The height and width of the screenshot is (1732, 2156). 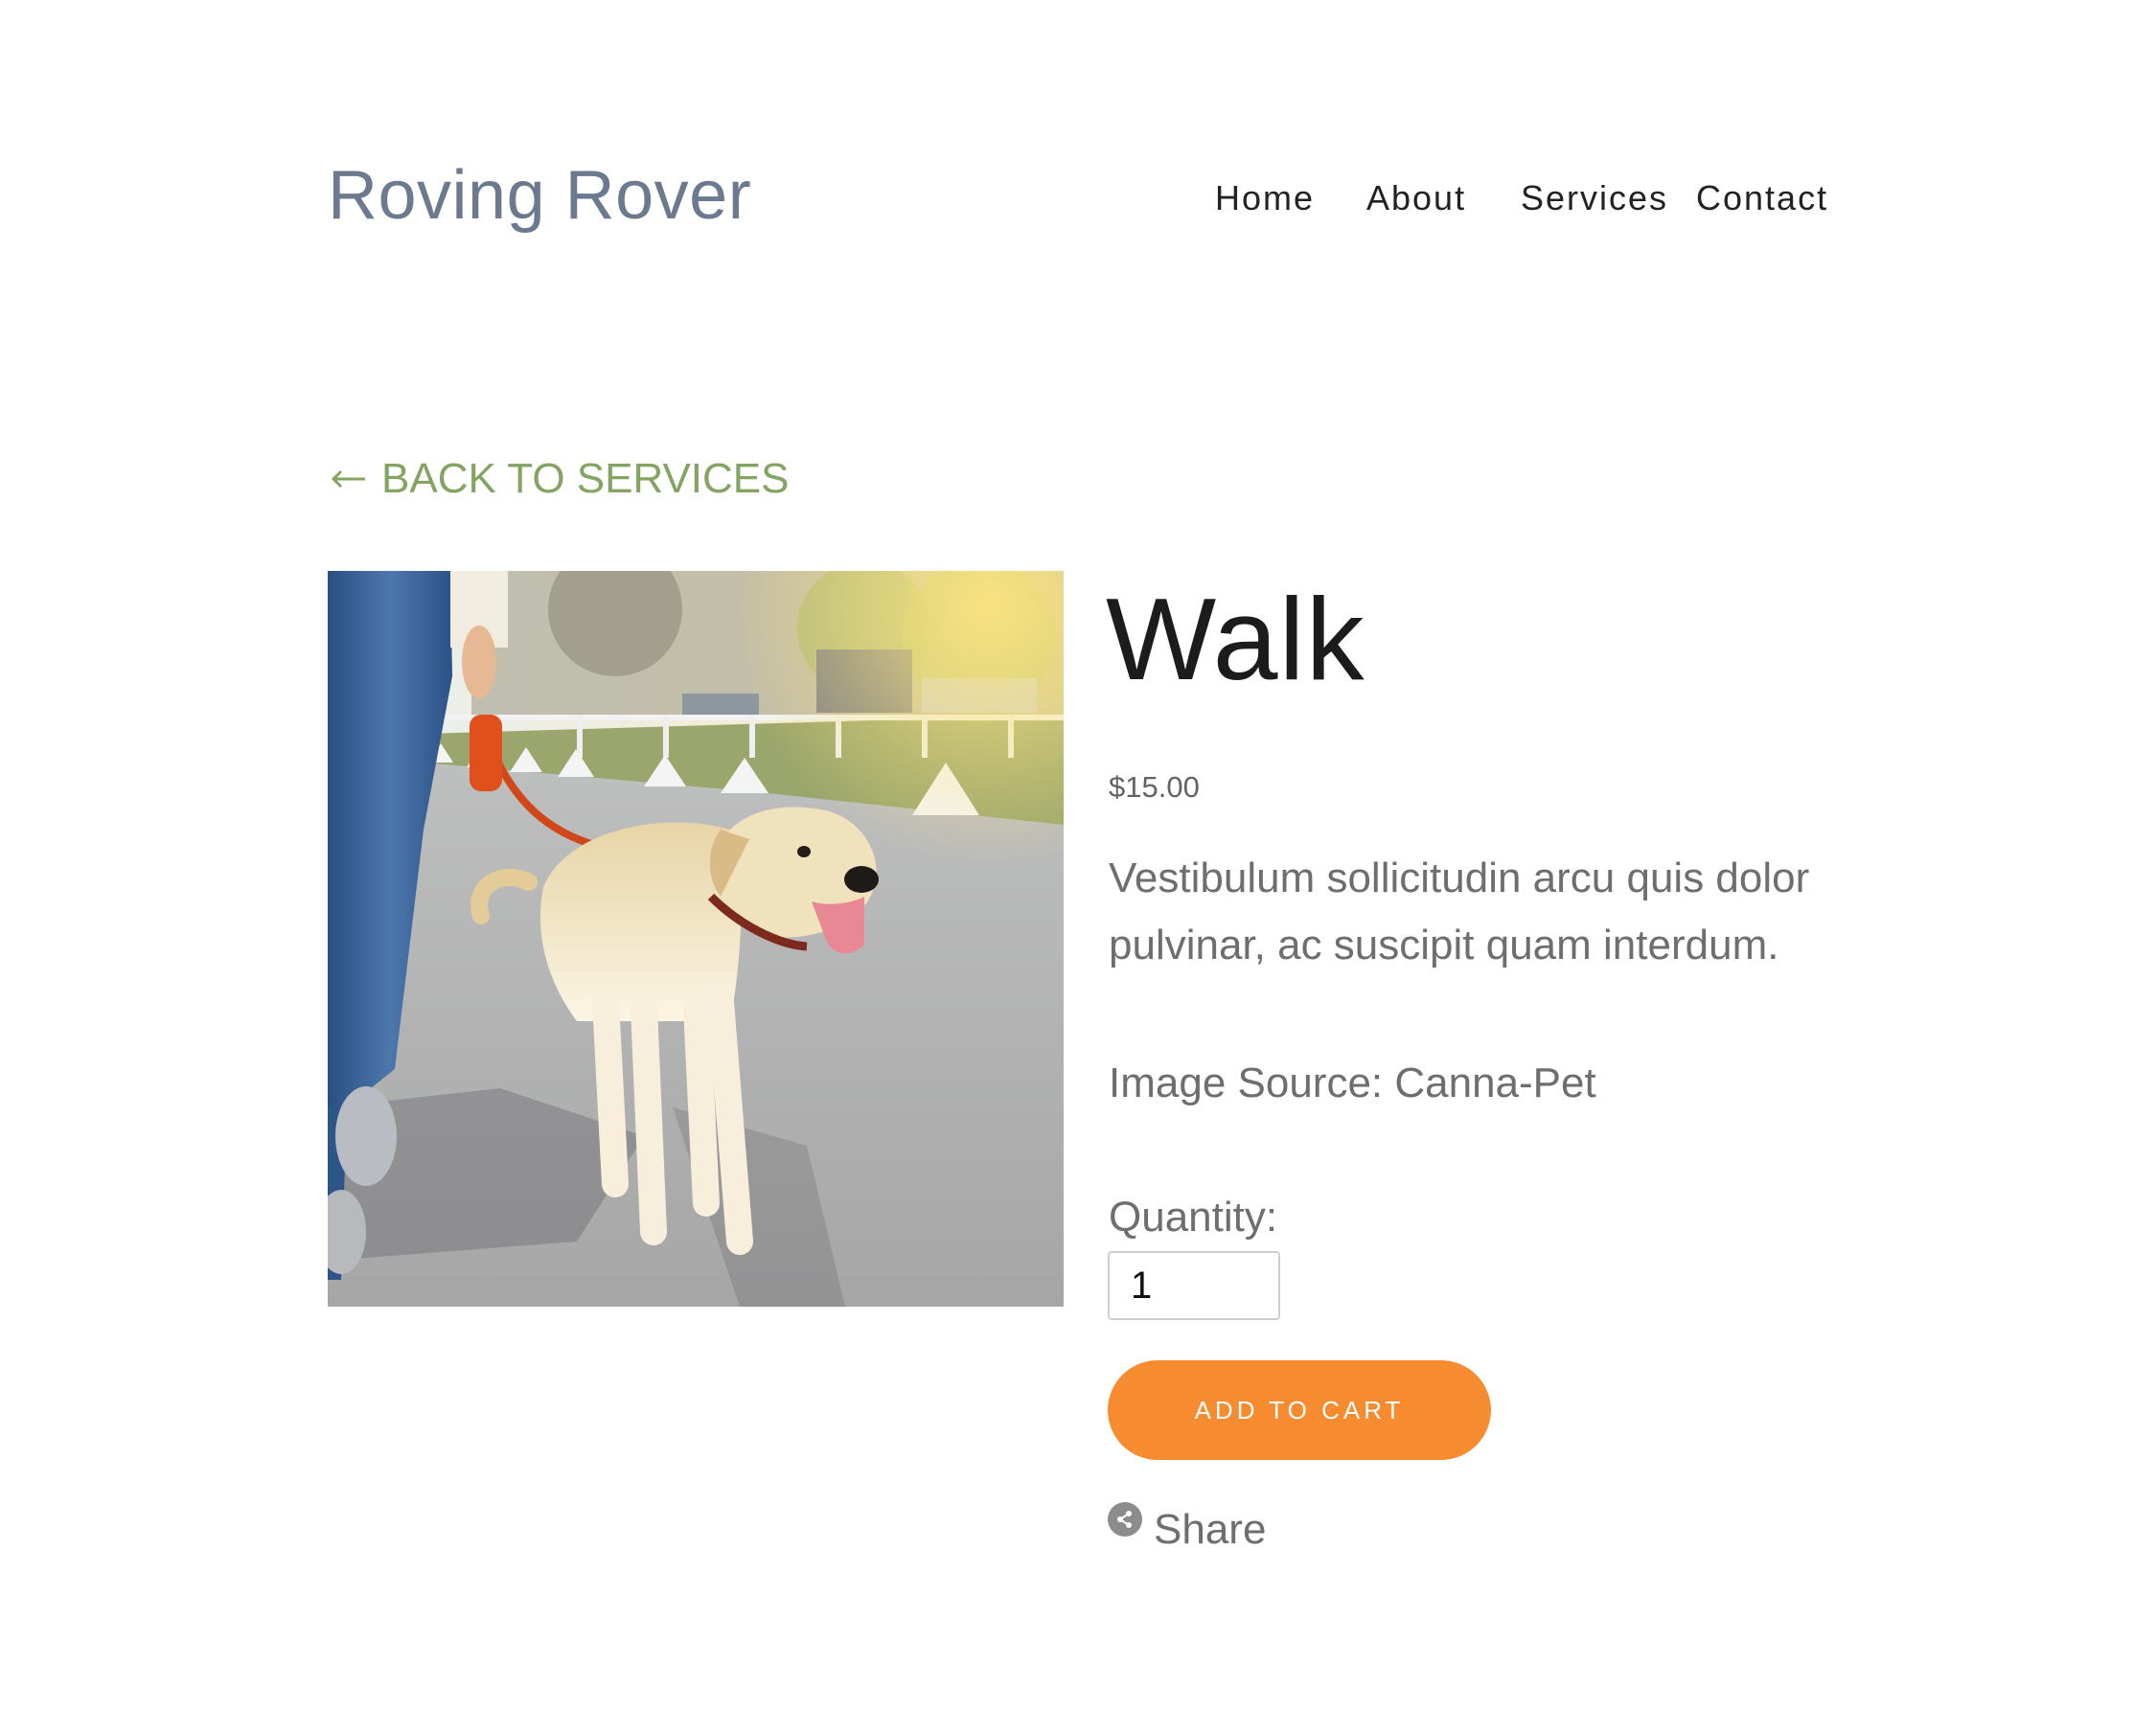 I want to click on product-image, so click(x=696, y=939).